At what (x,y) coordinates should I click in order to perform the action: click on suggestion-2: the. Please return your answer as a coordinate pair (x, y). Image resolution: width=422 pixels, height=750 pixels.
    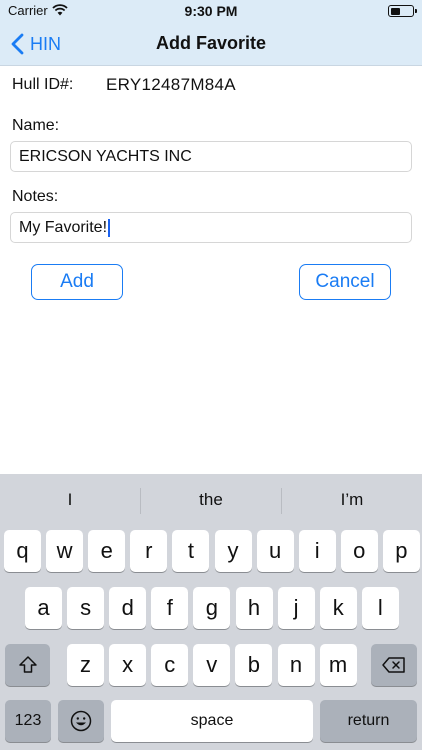
    Looking at the image, I should click on (211, 500).